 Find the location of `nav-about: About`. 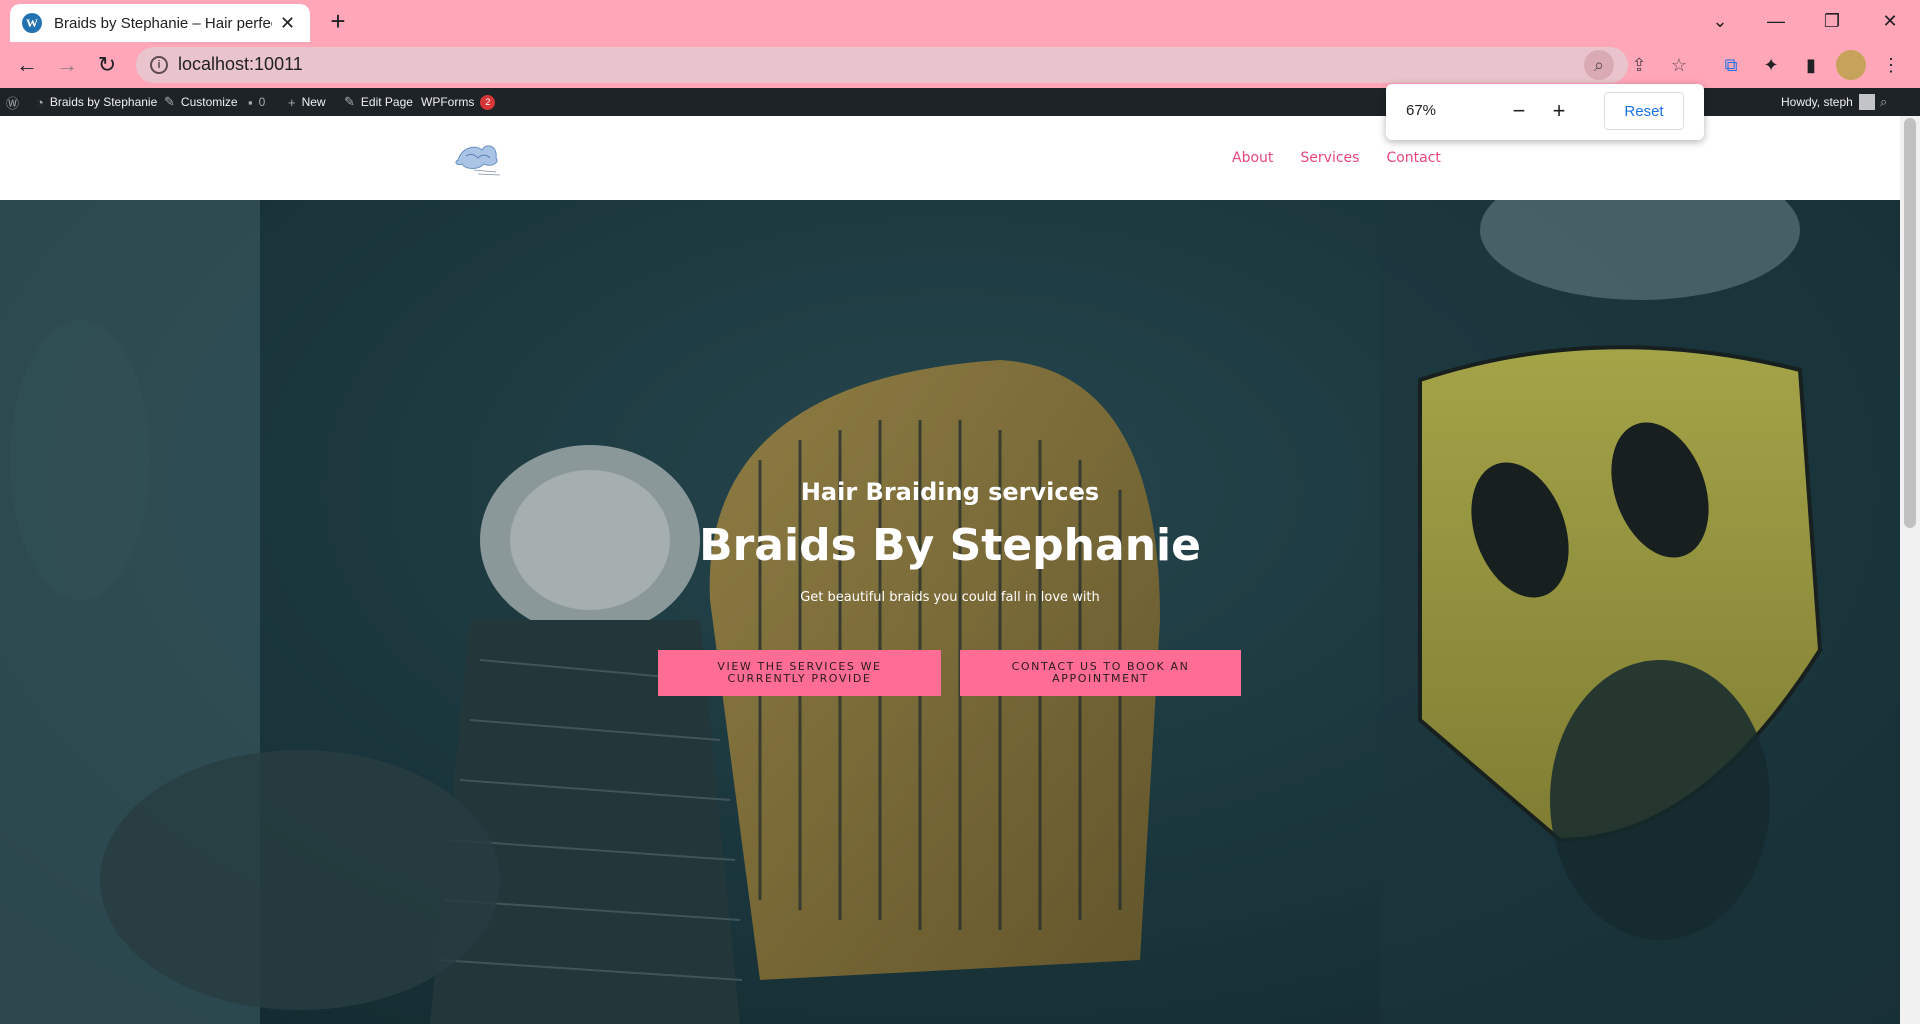

nav-about: About is located at coordinates (1252, 158).